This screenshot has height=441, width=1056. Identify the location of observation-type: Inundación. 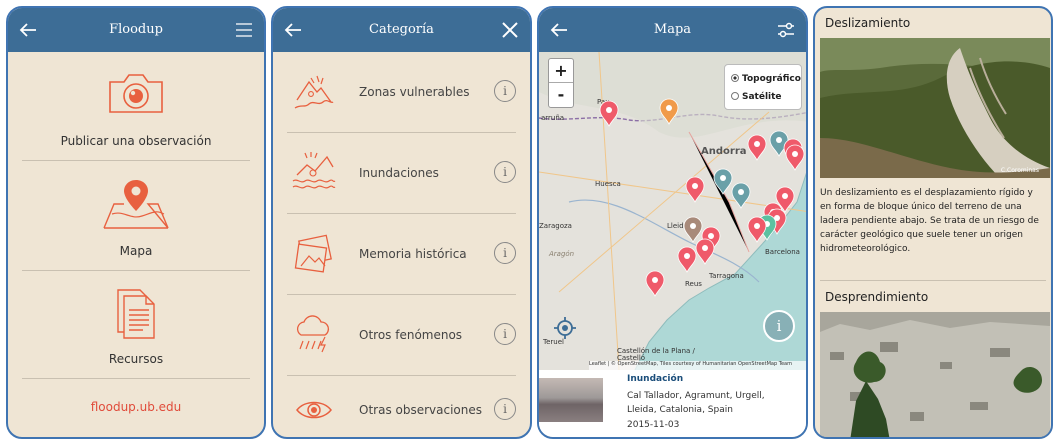
(655, 379).